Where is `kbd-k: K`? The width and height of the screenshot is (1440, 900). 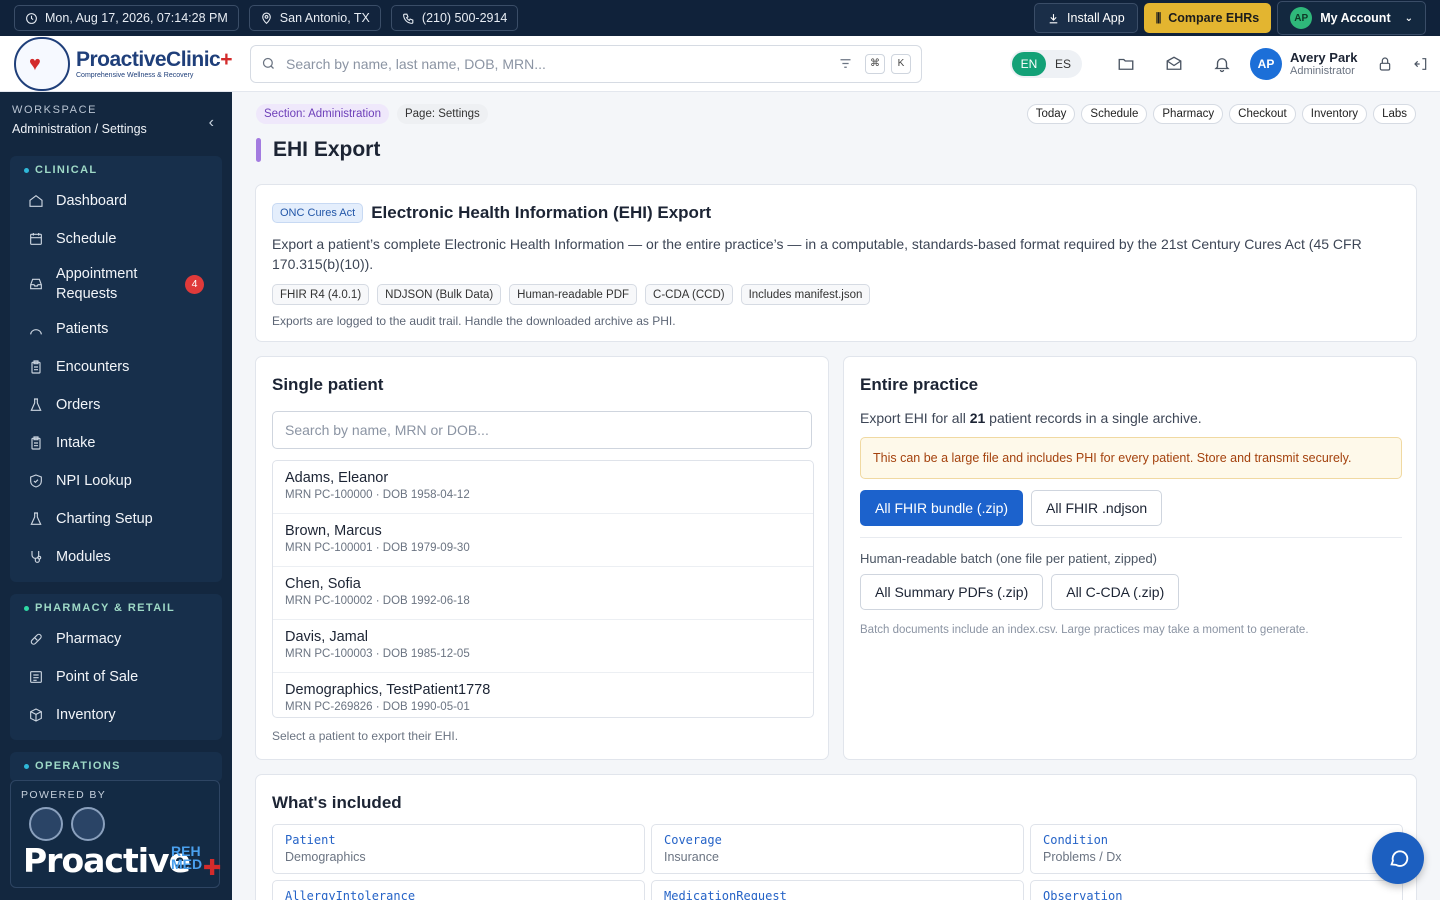
kbd-k: K is located at coordinates (901, 63).